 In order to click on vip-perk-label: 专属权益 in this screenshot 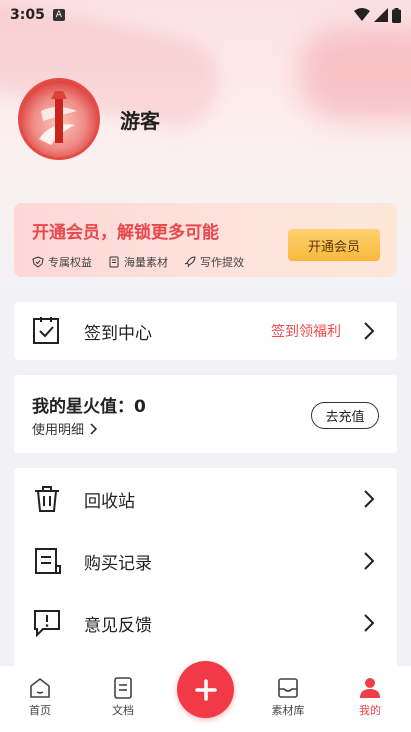, I will do `click(70, 262)`.